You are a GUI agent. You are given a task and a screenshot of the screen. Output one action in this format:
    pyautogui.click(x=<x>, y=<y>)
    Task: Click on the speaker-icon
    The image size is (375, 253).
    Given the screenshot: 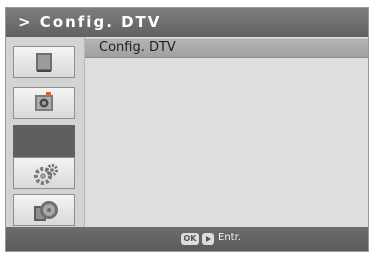 What is the action you would take?
    pyautogui.click(x=44, y=101)
    